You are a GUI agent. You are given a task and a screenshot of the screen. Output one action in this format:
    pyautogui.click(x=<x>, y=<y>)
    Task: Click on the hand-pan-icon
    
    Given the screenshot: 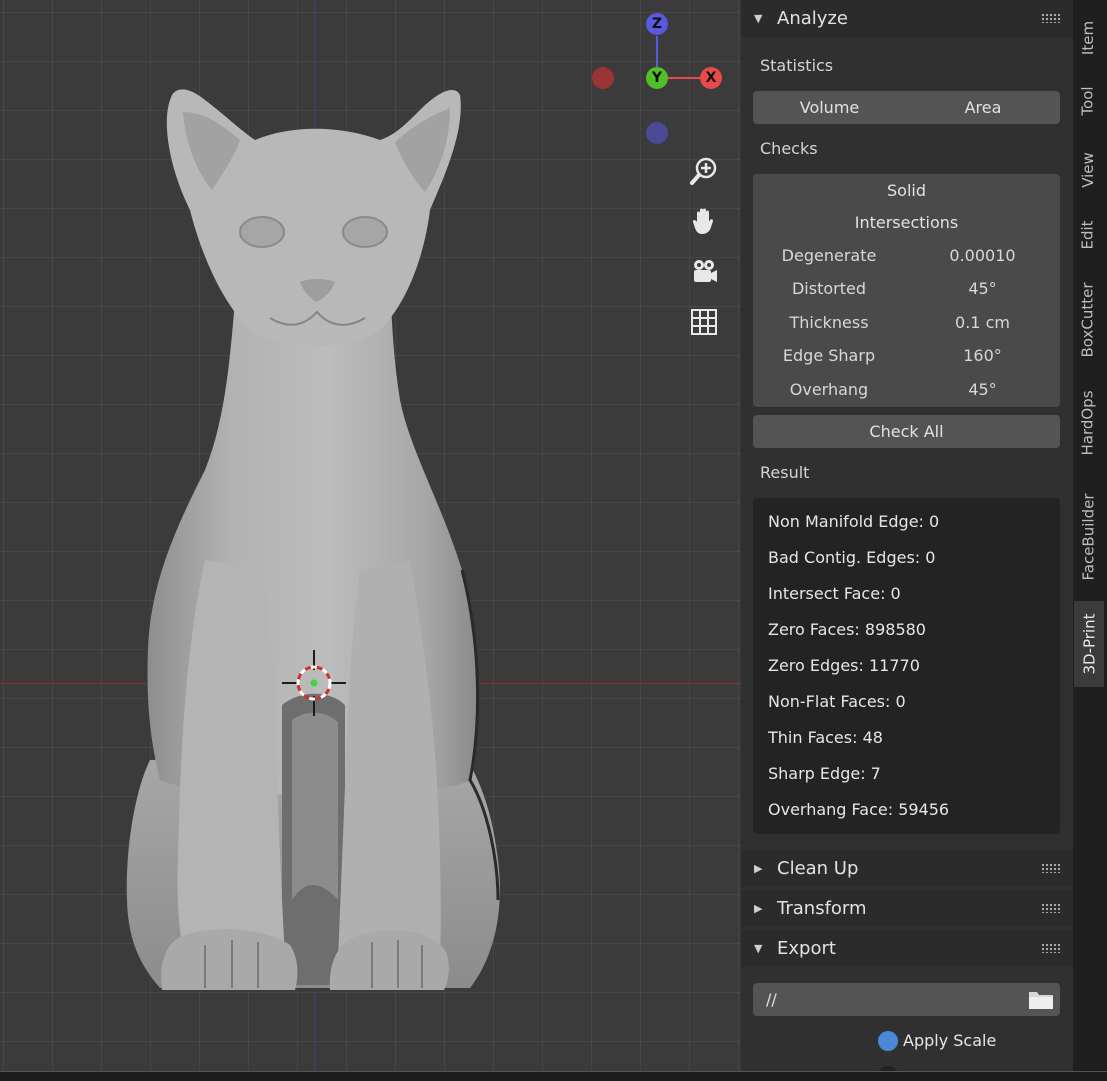 What is the action you would take?
    pyautogui.click(x=704, y=221)
    